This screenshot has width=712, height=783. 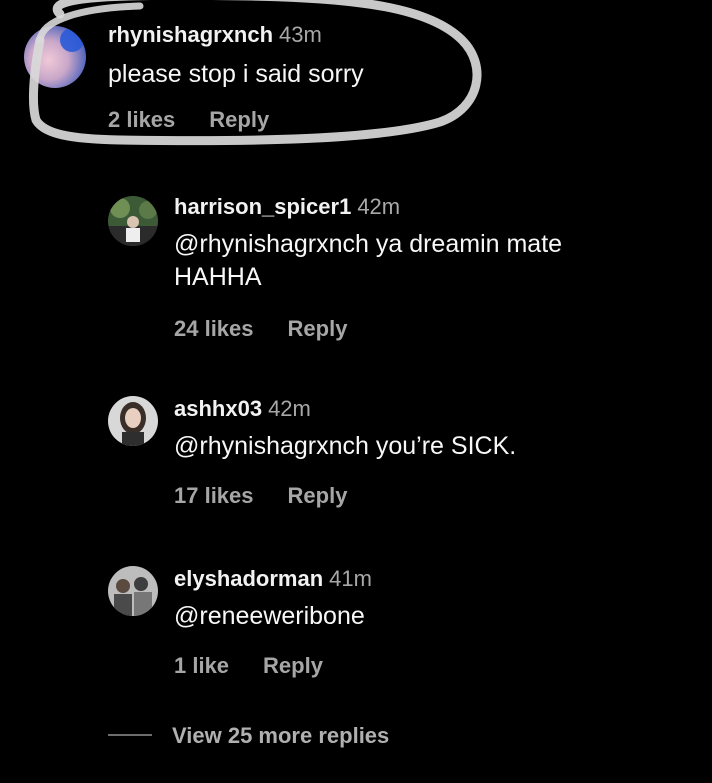 What do you see at coordinates (262, 206) in the screenshot?
I see `username: harrison_spicer1` at bounding box center [262, 206].